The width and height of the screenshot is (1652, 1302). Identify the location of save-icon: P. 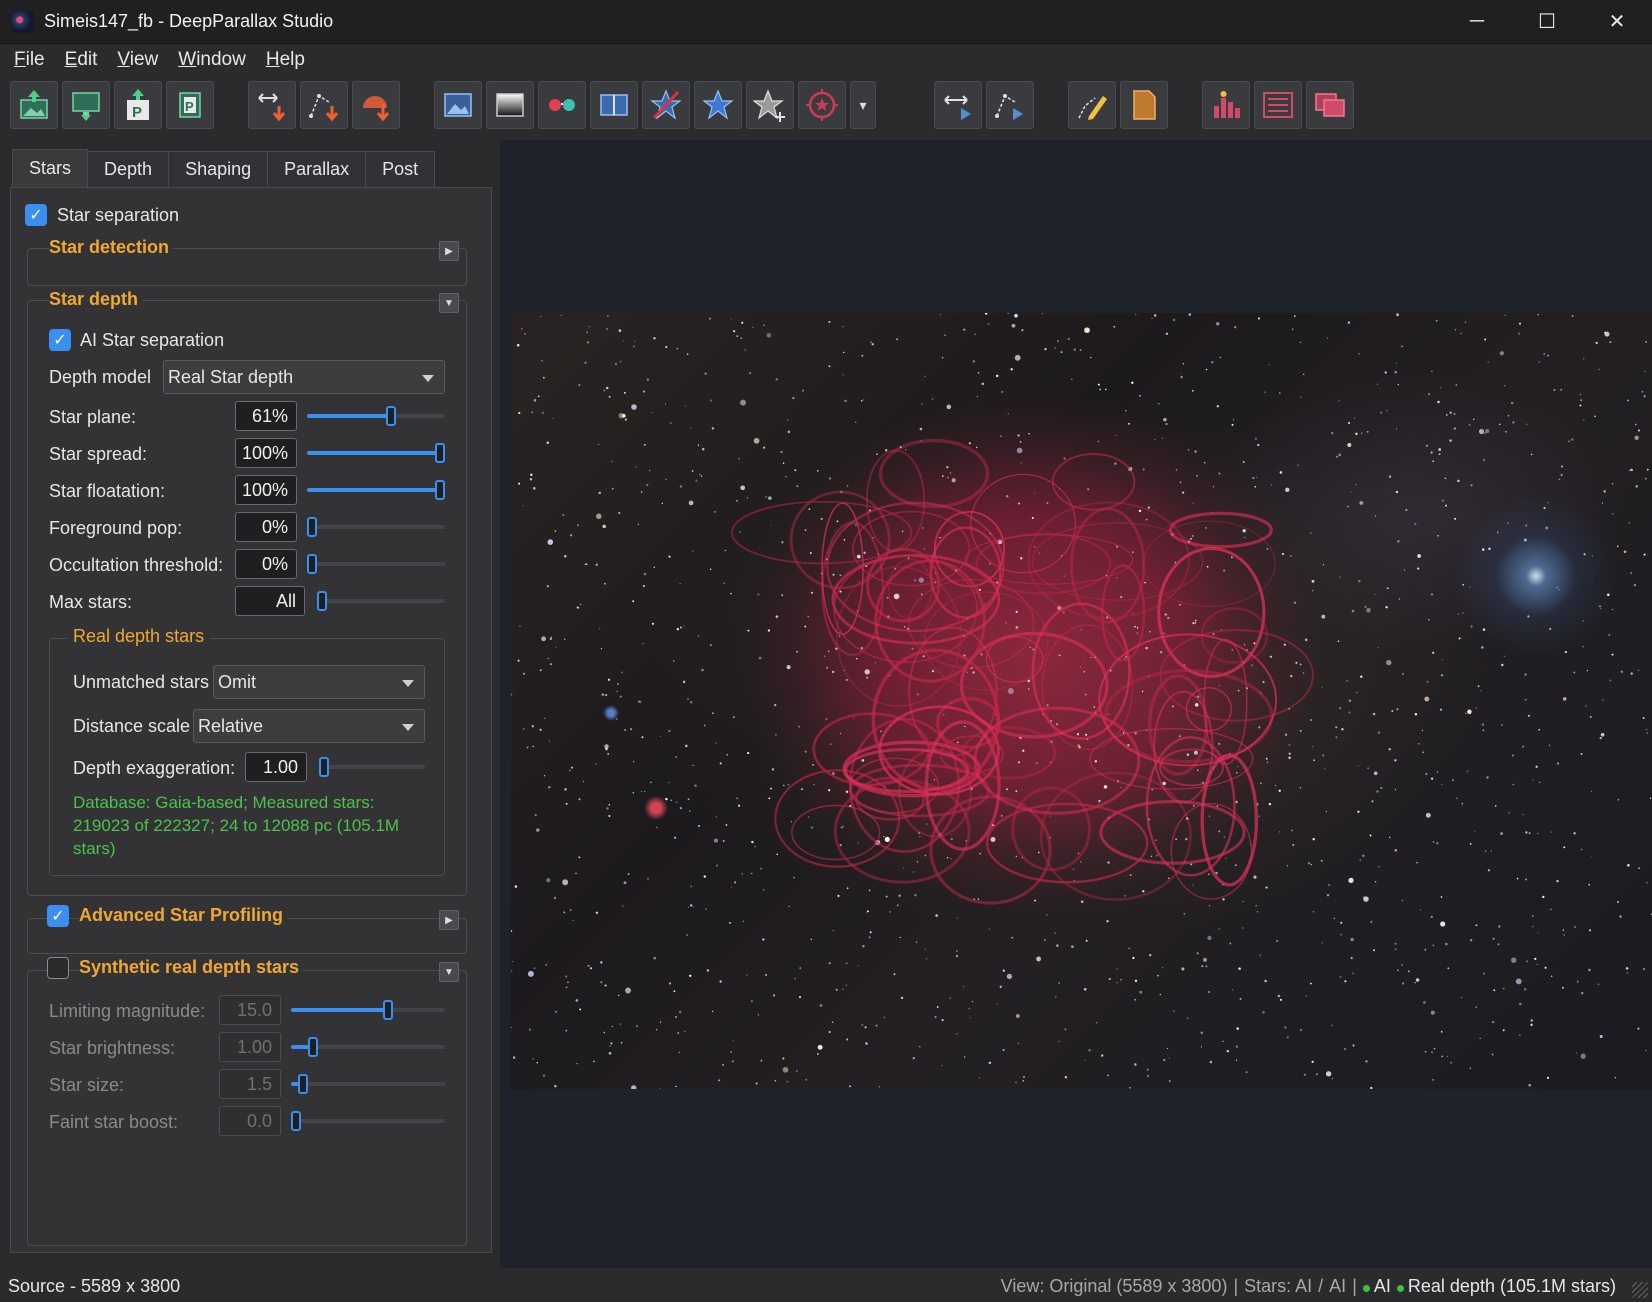
(190, 105).